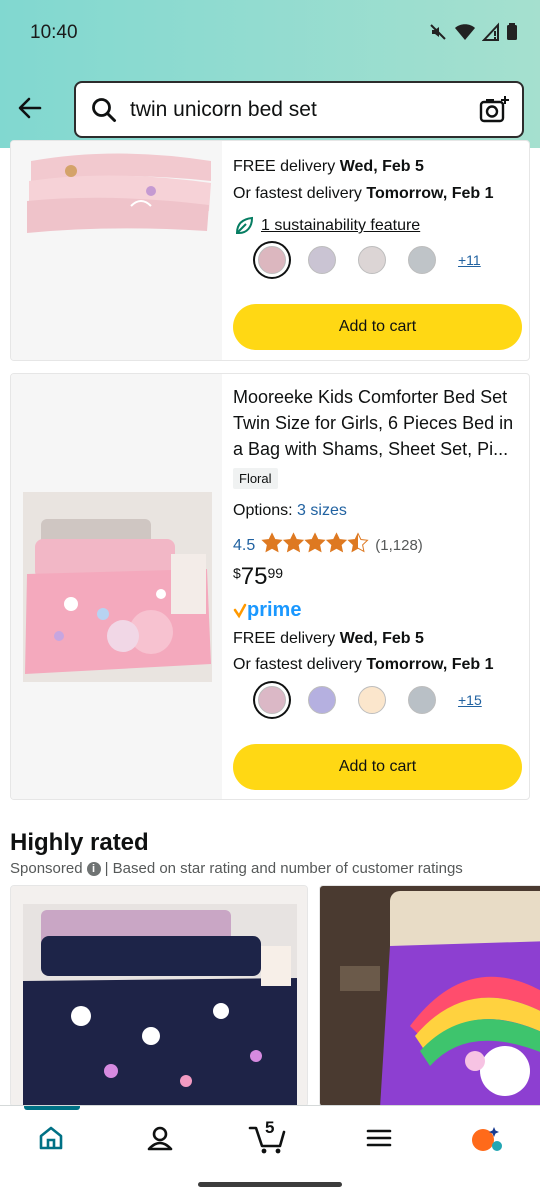  I want to click on nav-account, so click(160, 1140).